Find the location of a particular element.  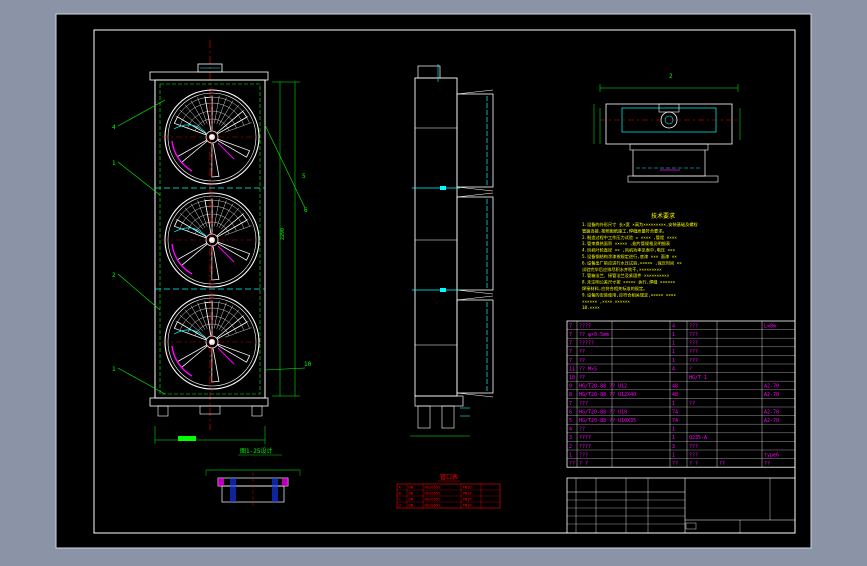

note-line: 焊接材料,应符合相关标准的规定。 is located at coordinates (614, 288).